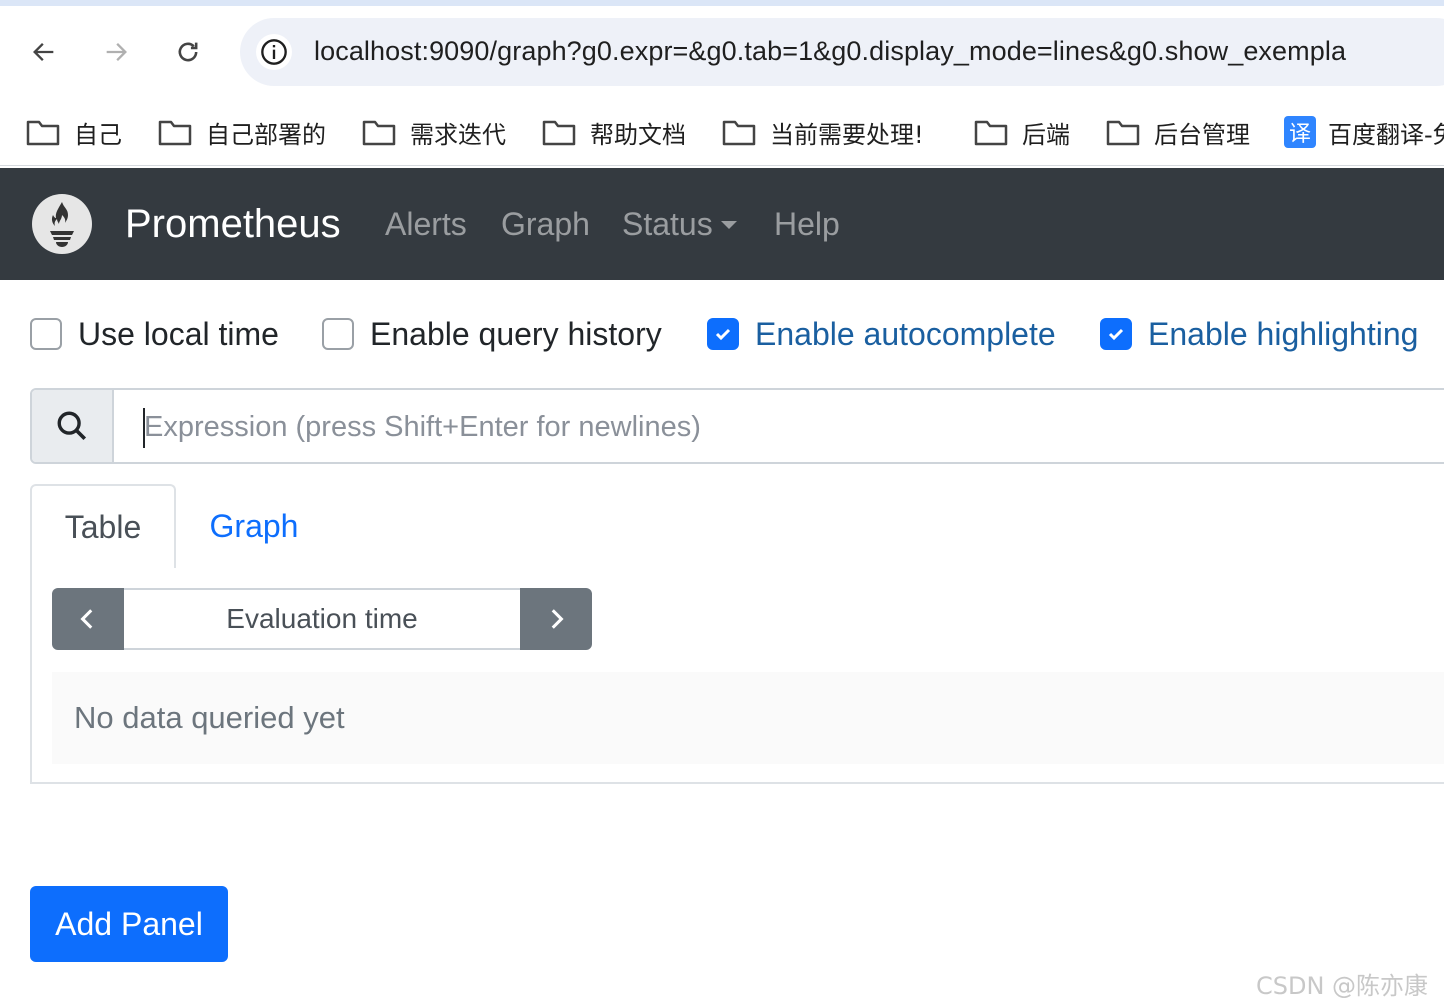 The image size is (1444, 1008). What do you see at coordinates (1386, 134) in the screenshot?
I see `bookmark-label: 百度翻译-免` at bounding box center [1386, 134].